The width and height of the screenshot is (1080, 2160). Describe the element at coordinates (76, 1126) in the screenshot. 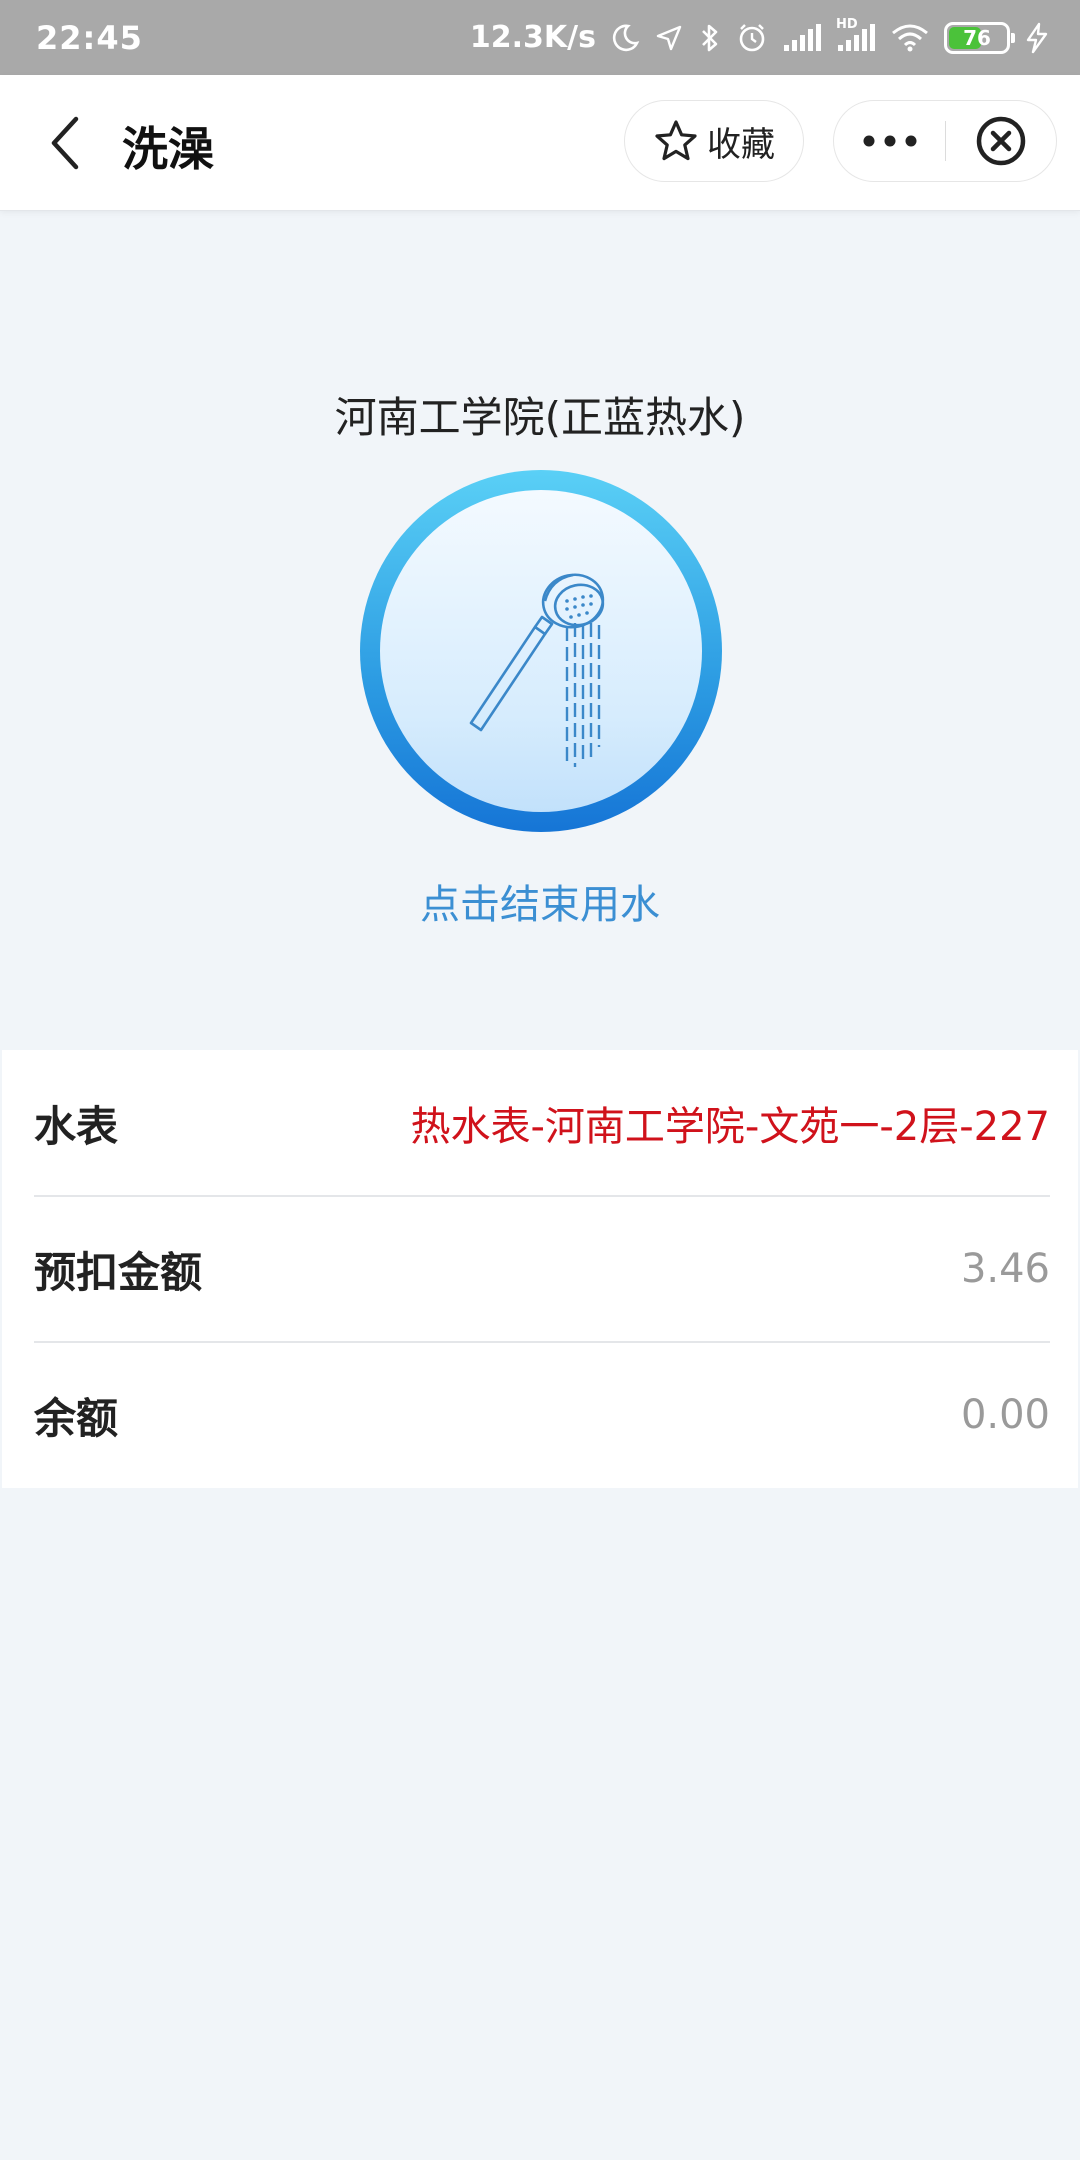

I see `meter-label: 水表` at that location.